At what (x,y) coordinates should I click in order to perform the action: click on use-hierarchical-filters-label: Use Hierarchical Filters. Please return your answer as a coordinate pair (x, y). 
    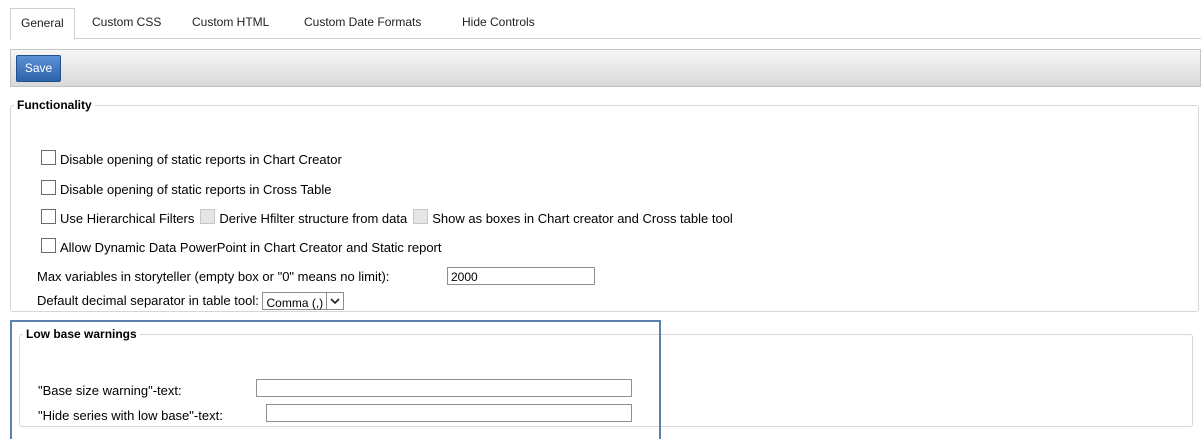
    Looking at the image, I should click on (127, 218).